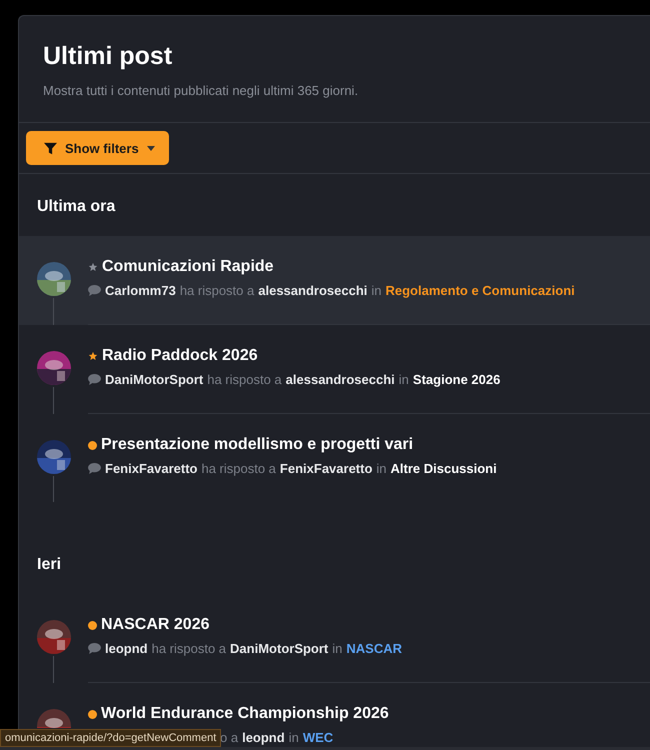 The width and height of the screenshot is (650, 750). Describe the element at coordinates (108, 56) in the screenshot. I see `page-title: Ultimi post` at that location.